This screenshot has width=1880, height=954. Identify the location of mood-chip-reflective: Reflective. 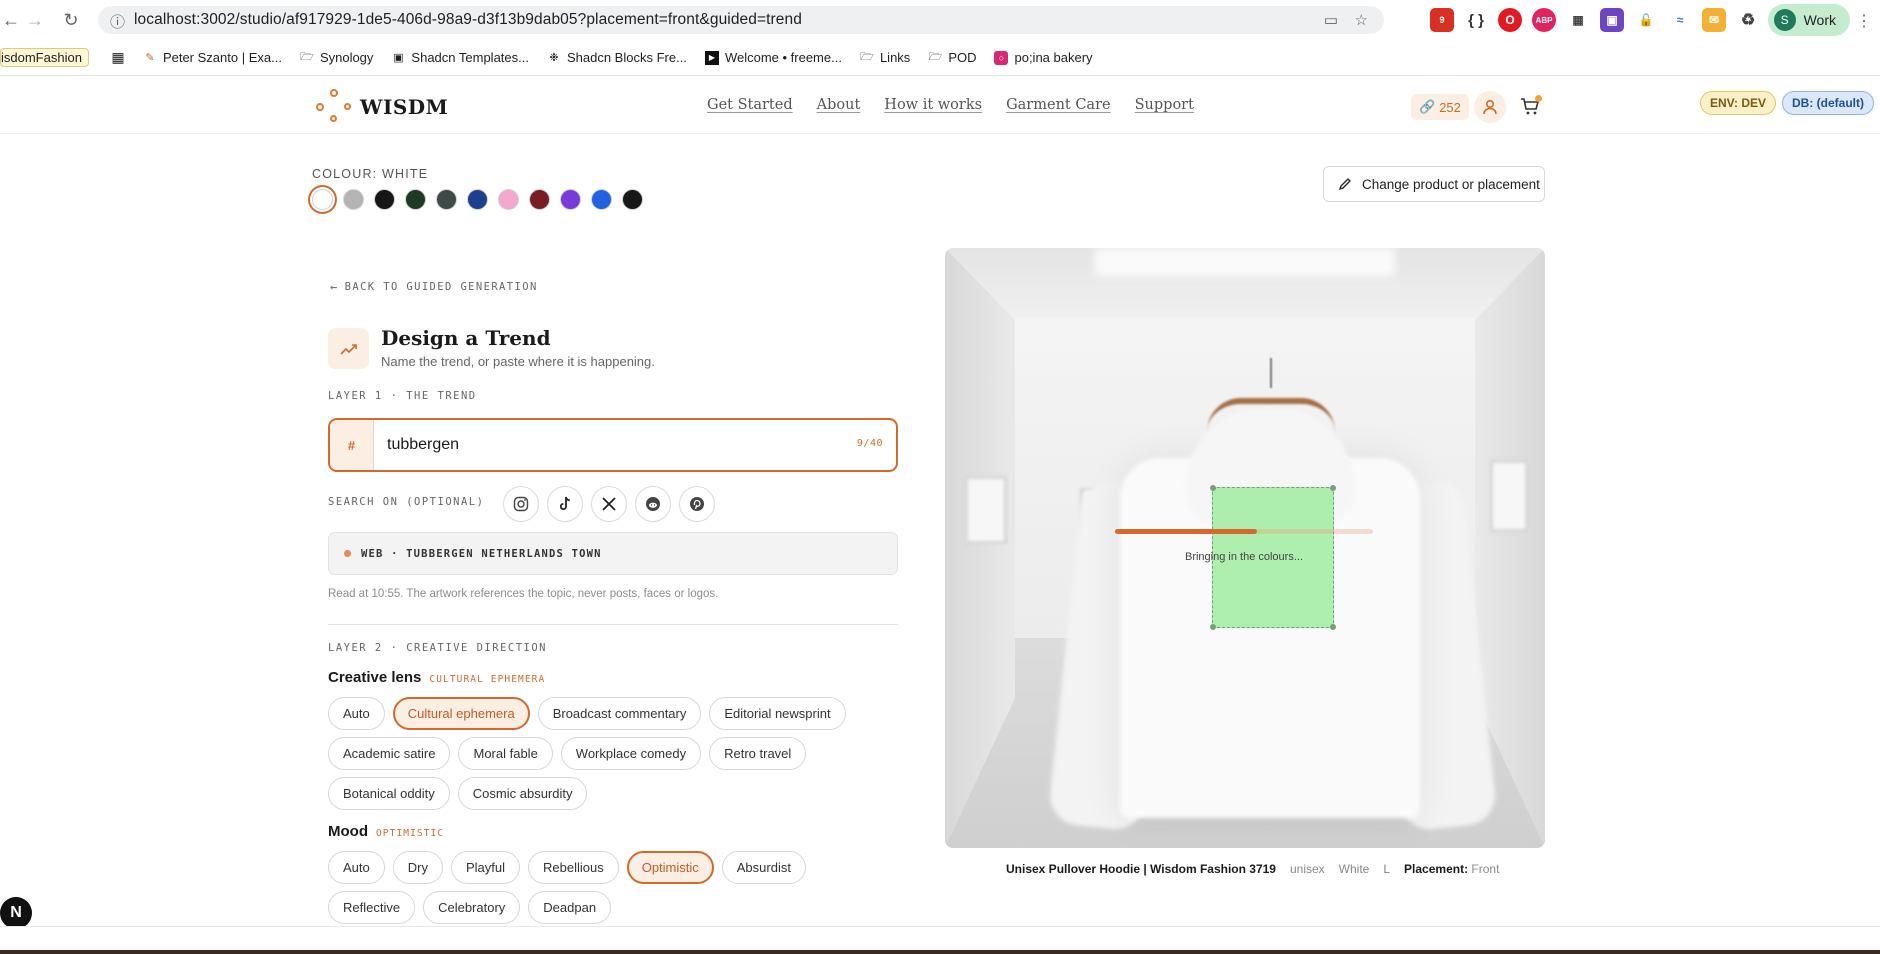
(372, 907).